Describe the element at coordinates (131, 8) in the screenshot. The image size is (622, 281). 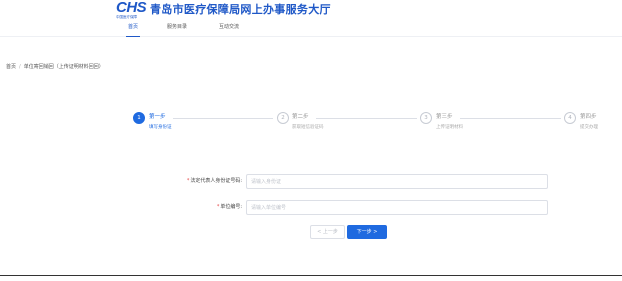
I see `chs-logo: CHS` at that location.